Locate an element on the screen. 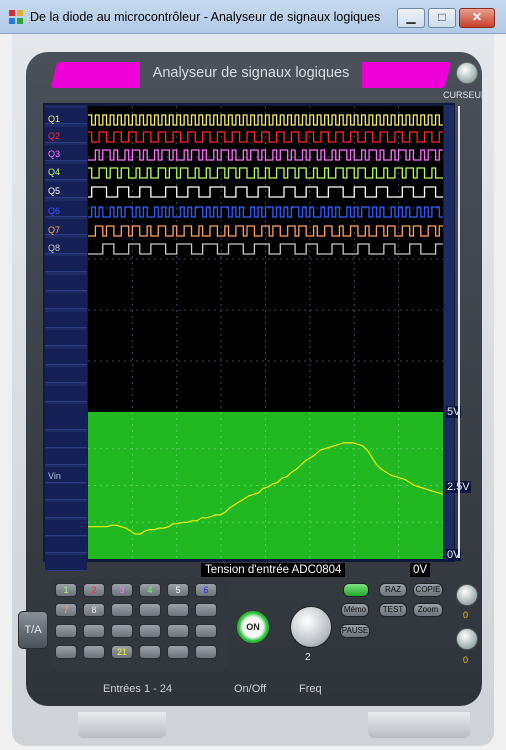 This screenshot has width=506, height=750. channel-label-q7: Q7 is located at coordinates (54, 230).